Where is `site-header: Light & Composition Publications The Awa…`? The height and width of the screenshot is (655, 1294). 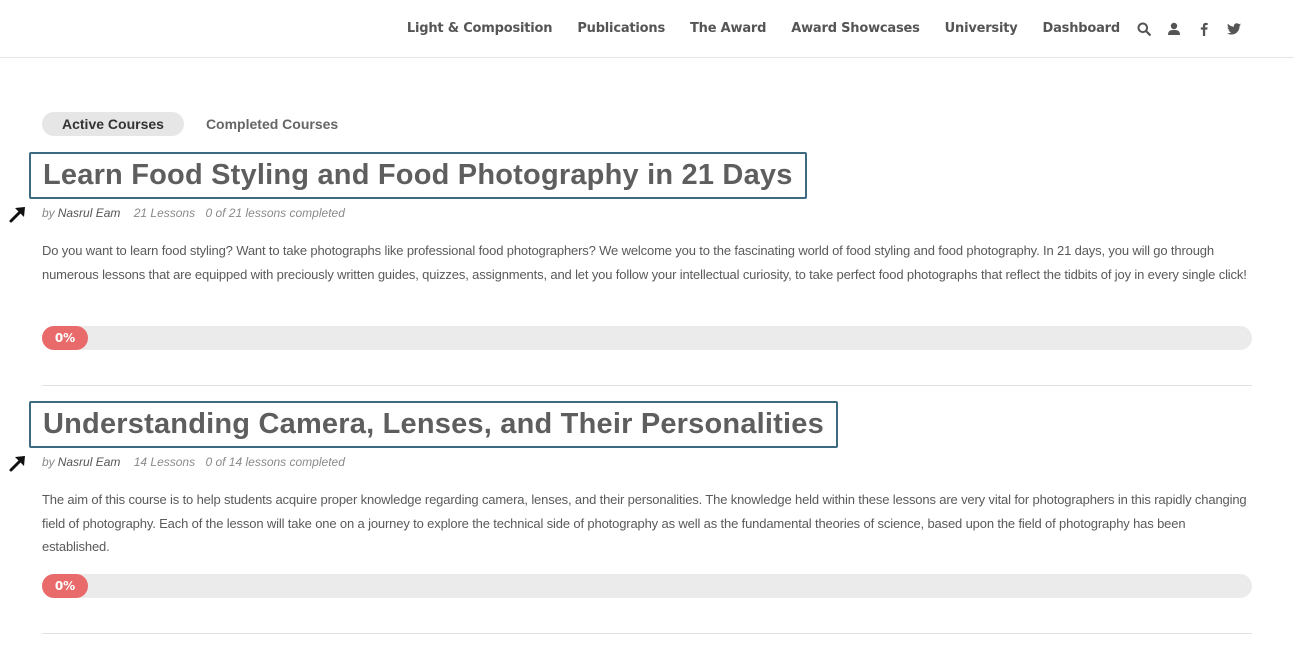 site-header: Light & Composition Publications The Awa… is located at coordinates (647, 29).